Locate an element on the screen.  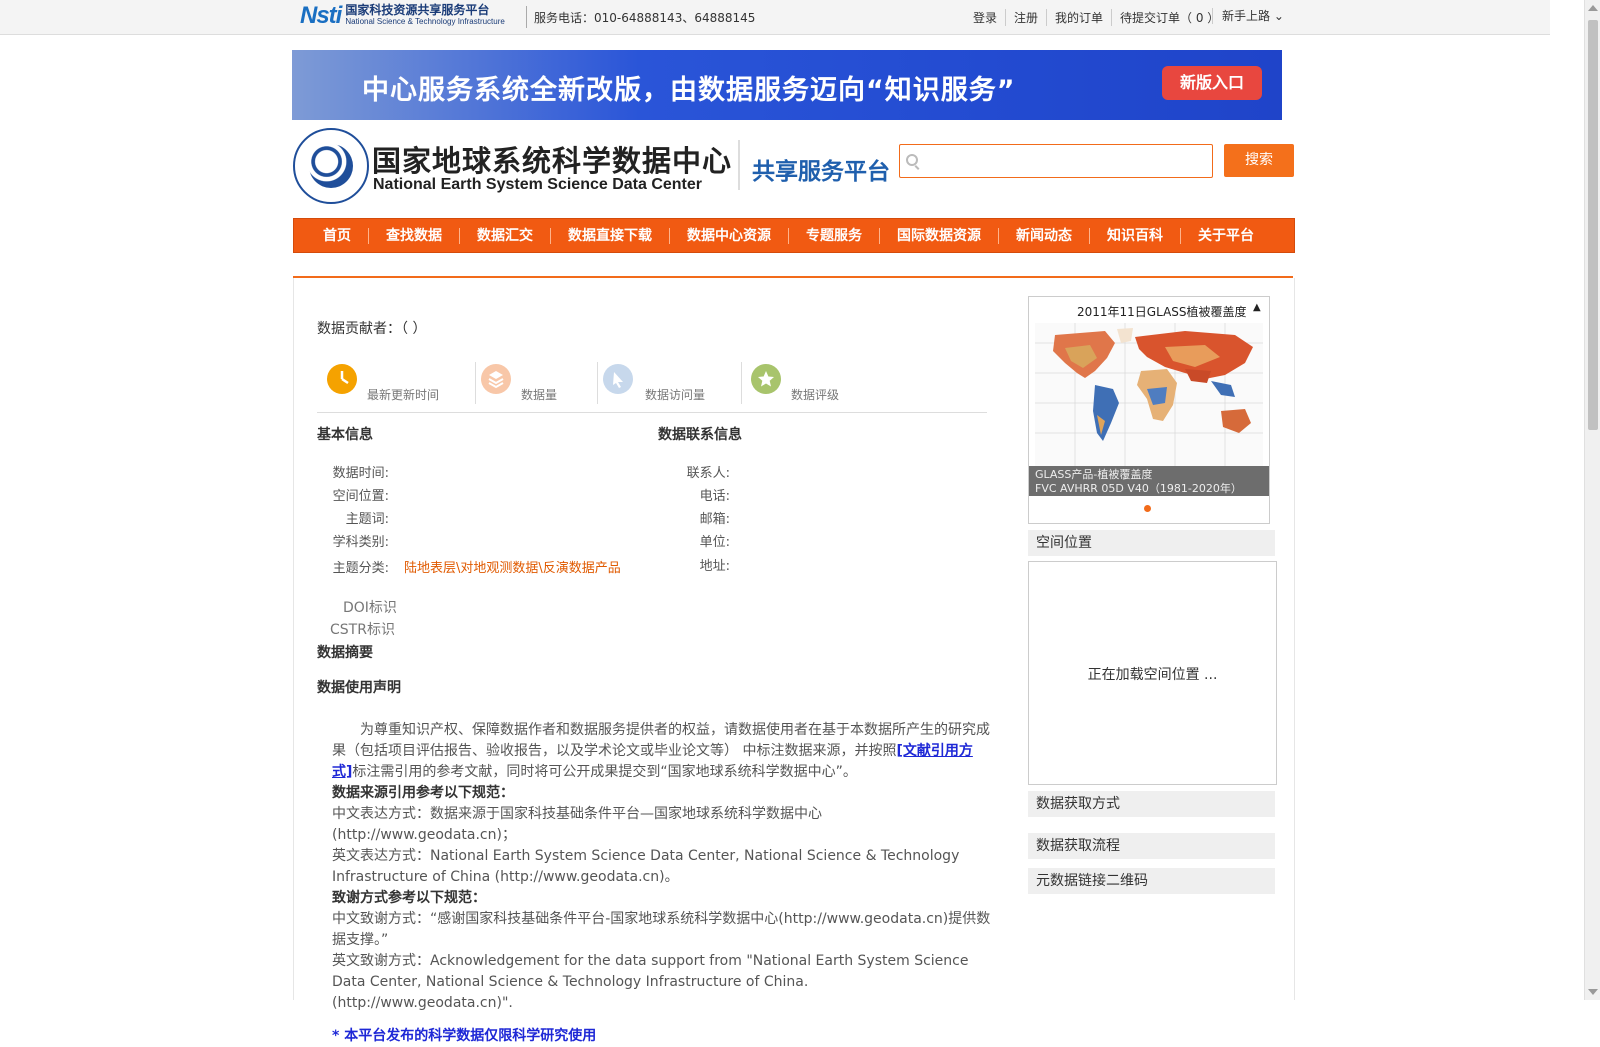
search-button: 搜索 is located at coordinates (1259, 160).